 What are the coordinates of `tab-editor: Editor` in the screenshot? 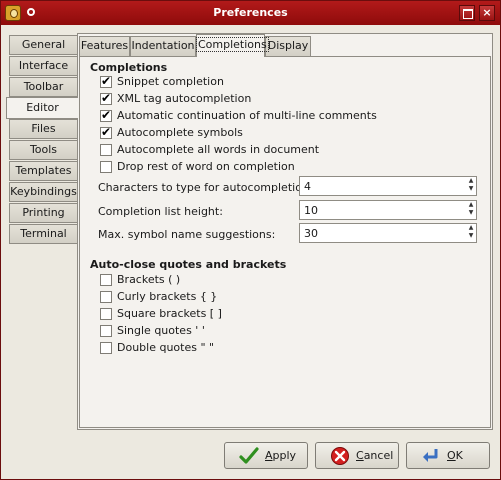 It's located at (42, 108).